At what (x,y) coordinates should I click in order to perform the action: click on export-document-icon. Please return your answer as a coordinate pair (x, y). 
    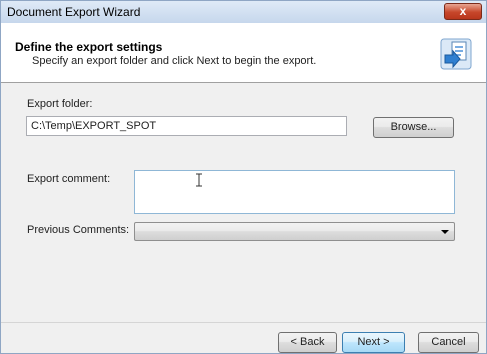
    Looking at the image, I should click on (456, 54).